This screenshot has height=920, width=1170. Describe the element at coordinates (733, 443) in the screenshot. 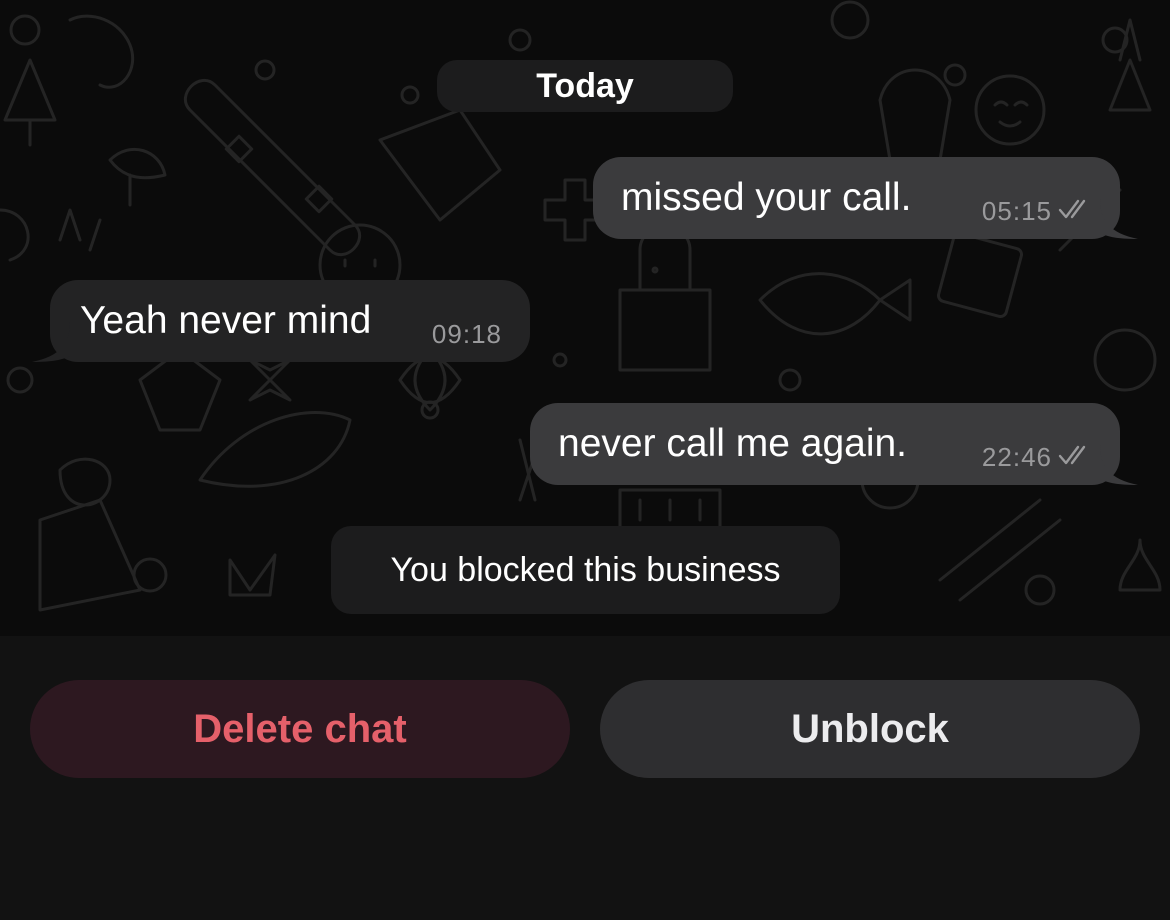

I see `message-text: never call me again.` at that location.